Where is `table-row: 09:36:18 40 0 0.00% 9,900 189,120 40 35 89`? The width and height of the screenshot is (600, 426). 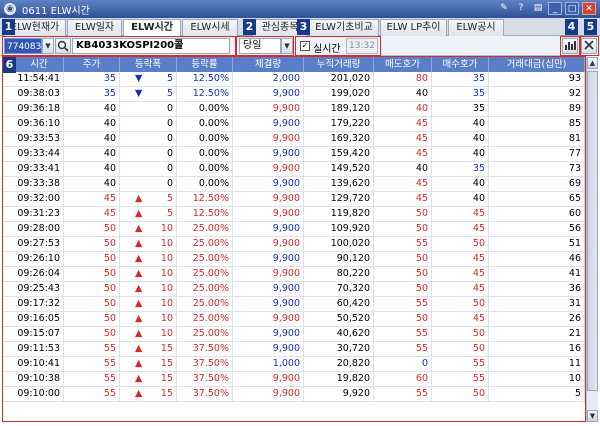
table-row: 09:36:18 40 0 0.00% 9,900 189,120 40 35 89 is located at coordinates (294, 109).